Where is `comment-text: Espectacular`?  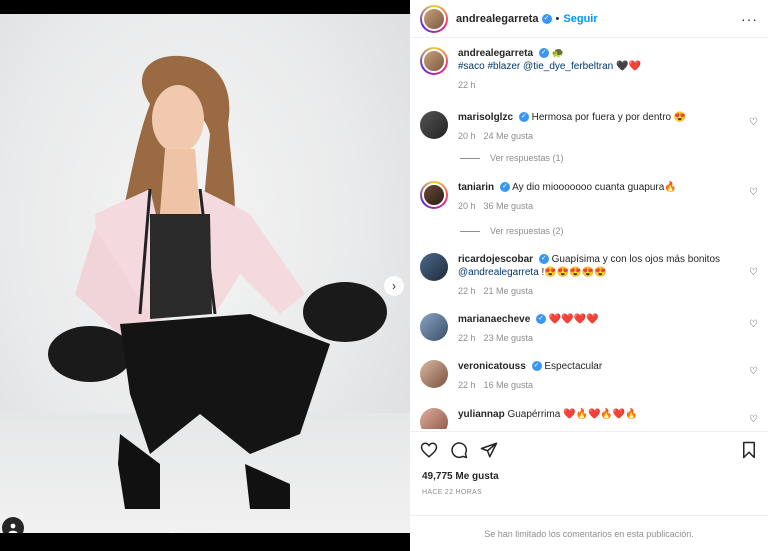
comment-text: Espectacular is located at coordinates (573, 366).